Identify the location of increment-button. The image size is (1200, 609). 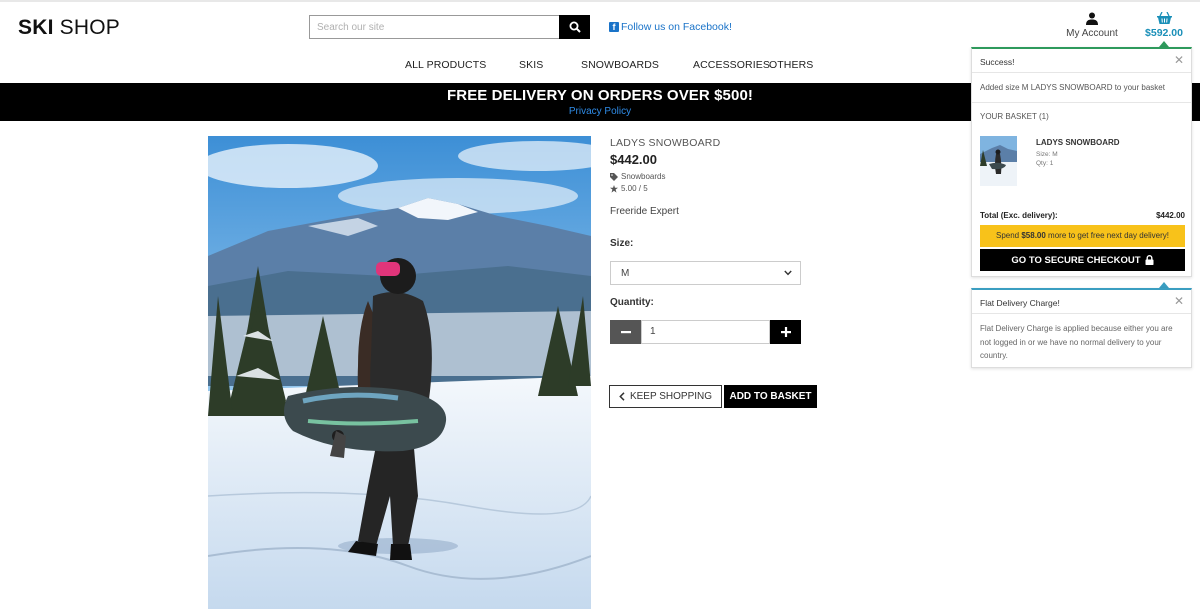
(785, 332).